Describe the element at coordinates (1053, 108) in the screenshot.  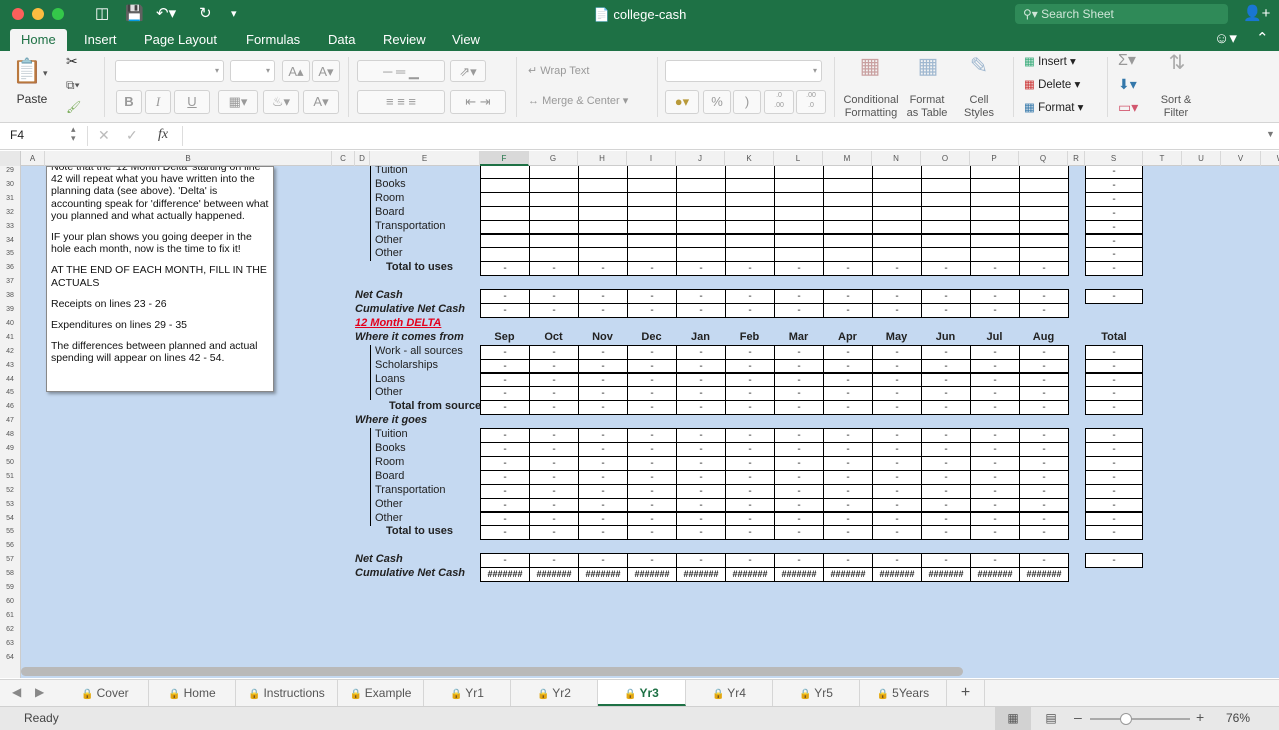
I see `format-cells-button: ▦ Format ▾` at that location.